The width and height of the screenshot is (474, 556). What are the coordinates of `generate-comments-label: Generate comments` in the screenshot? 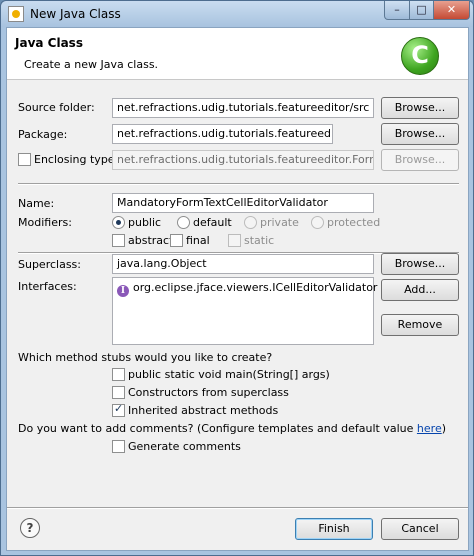 It's located at (184, 446).